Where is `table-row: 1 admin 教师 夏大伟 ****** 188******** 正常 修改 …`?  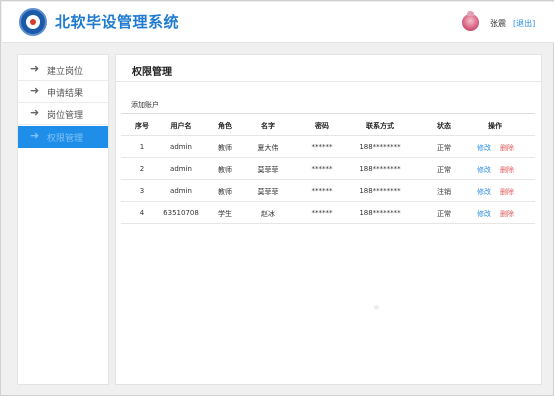
table-row: 1 admin 教师 夏大伟 ****** 188******** 正常 修改 … is located at coordinates (328, 147).